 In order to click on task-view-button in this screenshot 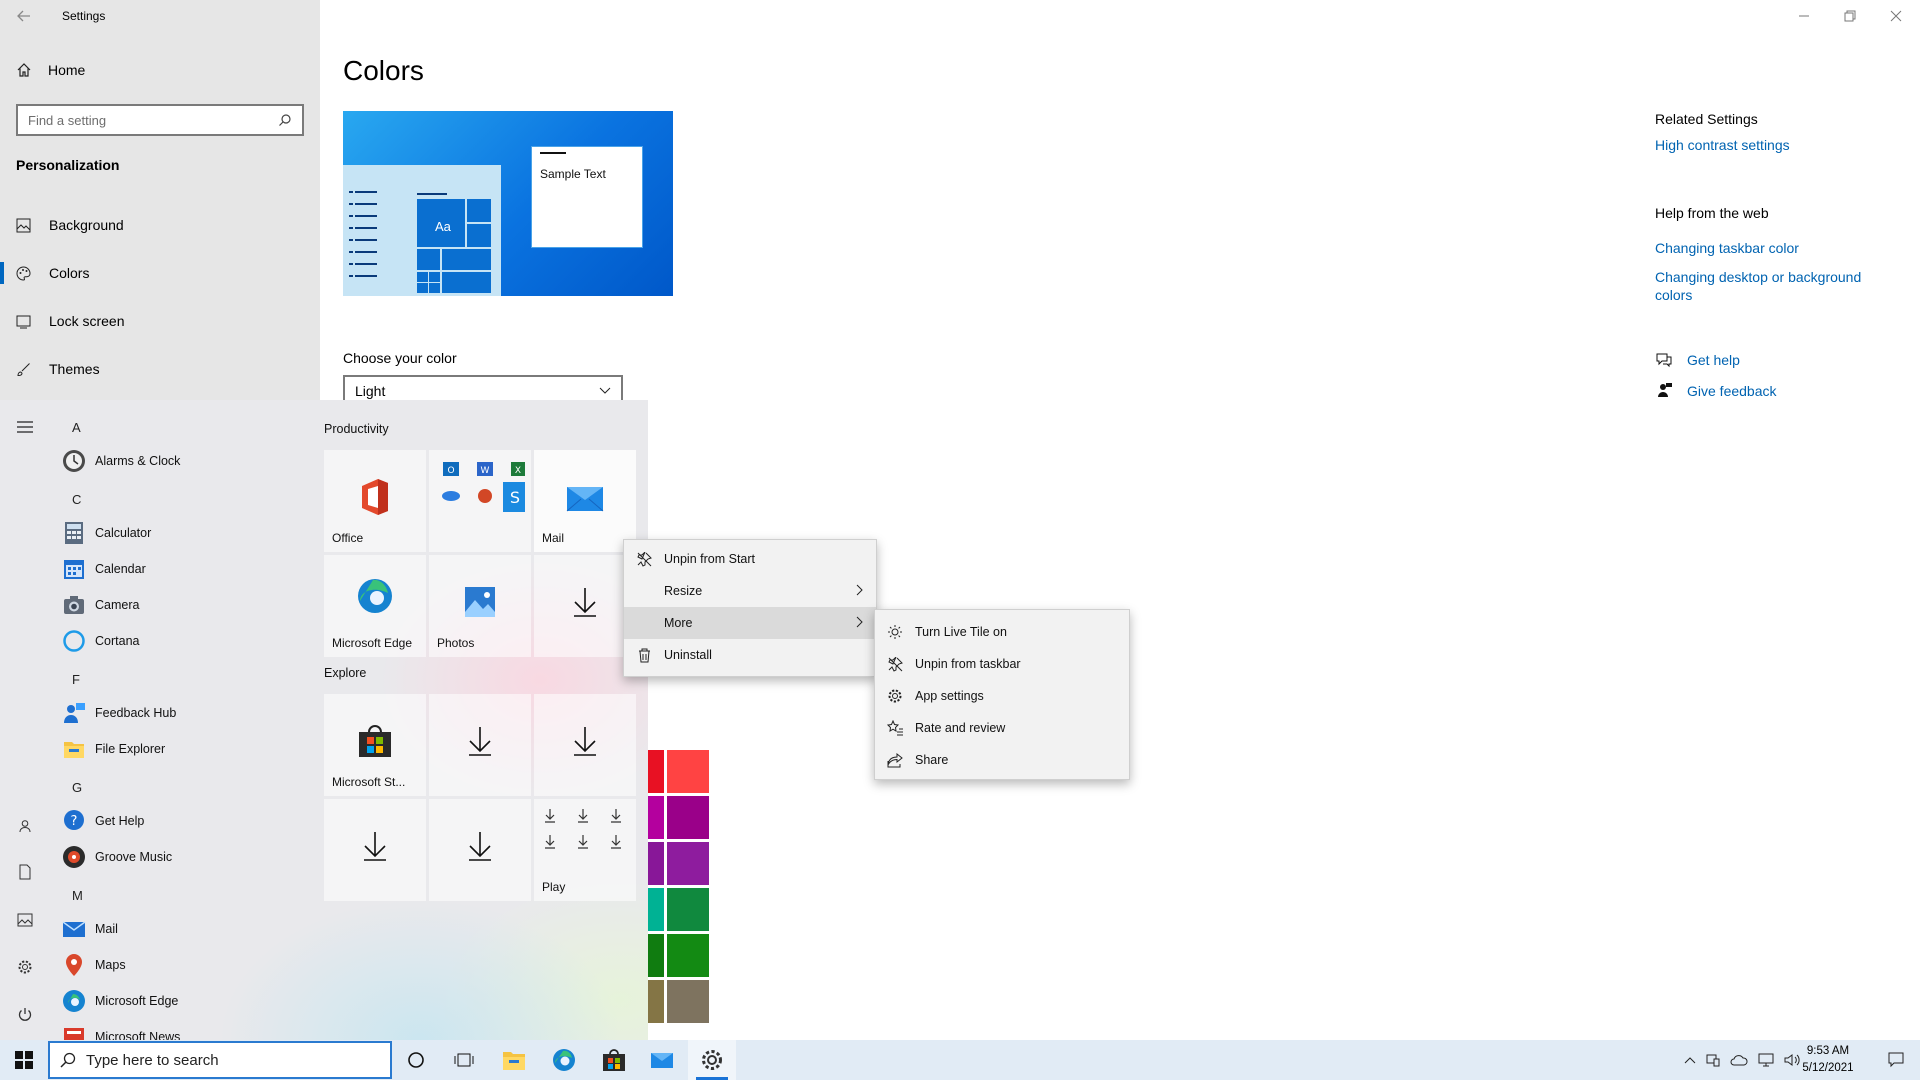, I will do `click(464, 1060)`.